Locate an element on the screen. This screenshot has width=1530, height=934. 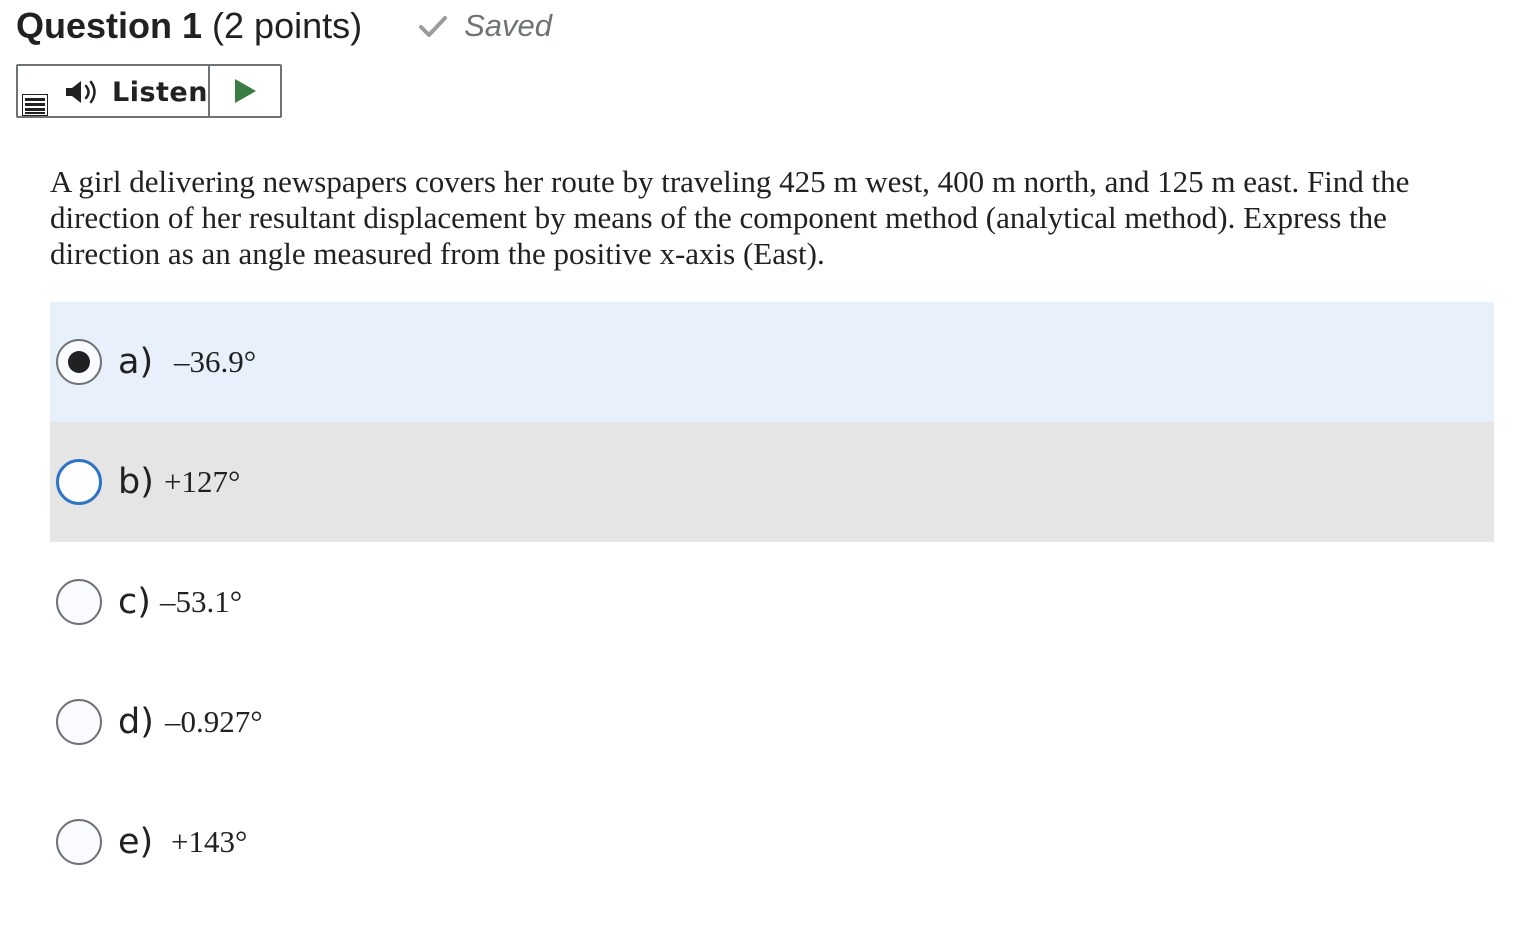
listen-toolbar: Listen is located at coordinates (149, 91).